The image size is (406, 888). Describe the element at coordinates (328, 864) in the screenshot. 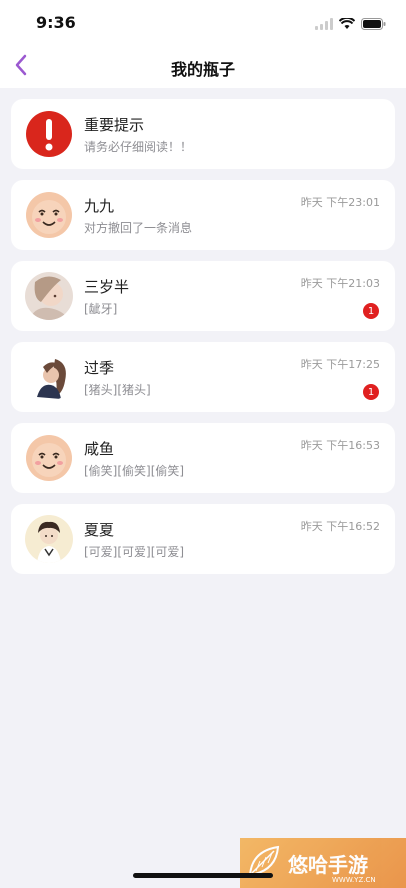

I see `watermark-text: 悠哈手游` at that location.